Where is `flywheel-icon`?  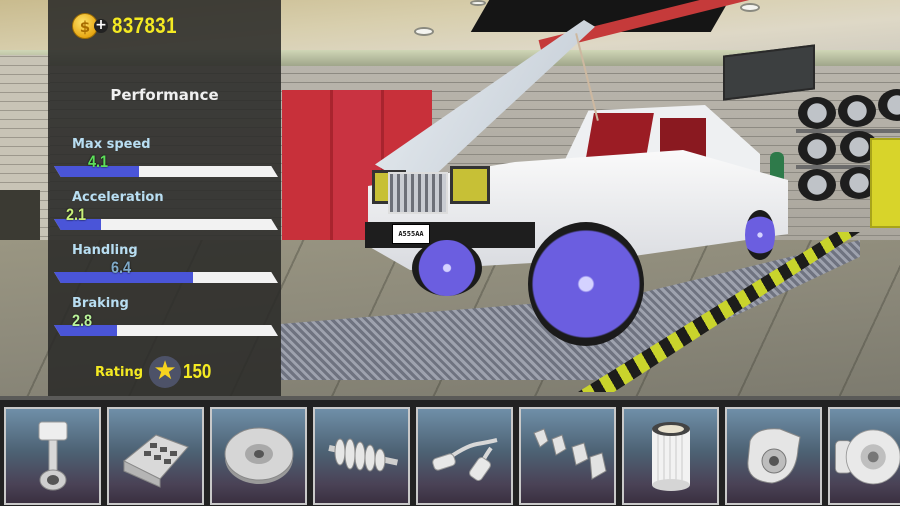
flywheel-icon is located at coordinates (258, 456).